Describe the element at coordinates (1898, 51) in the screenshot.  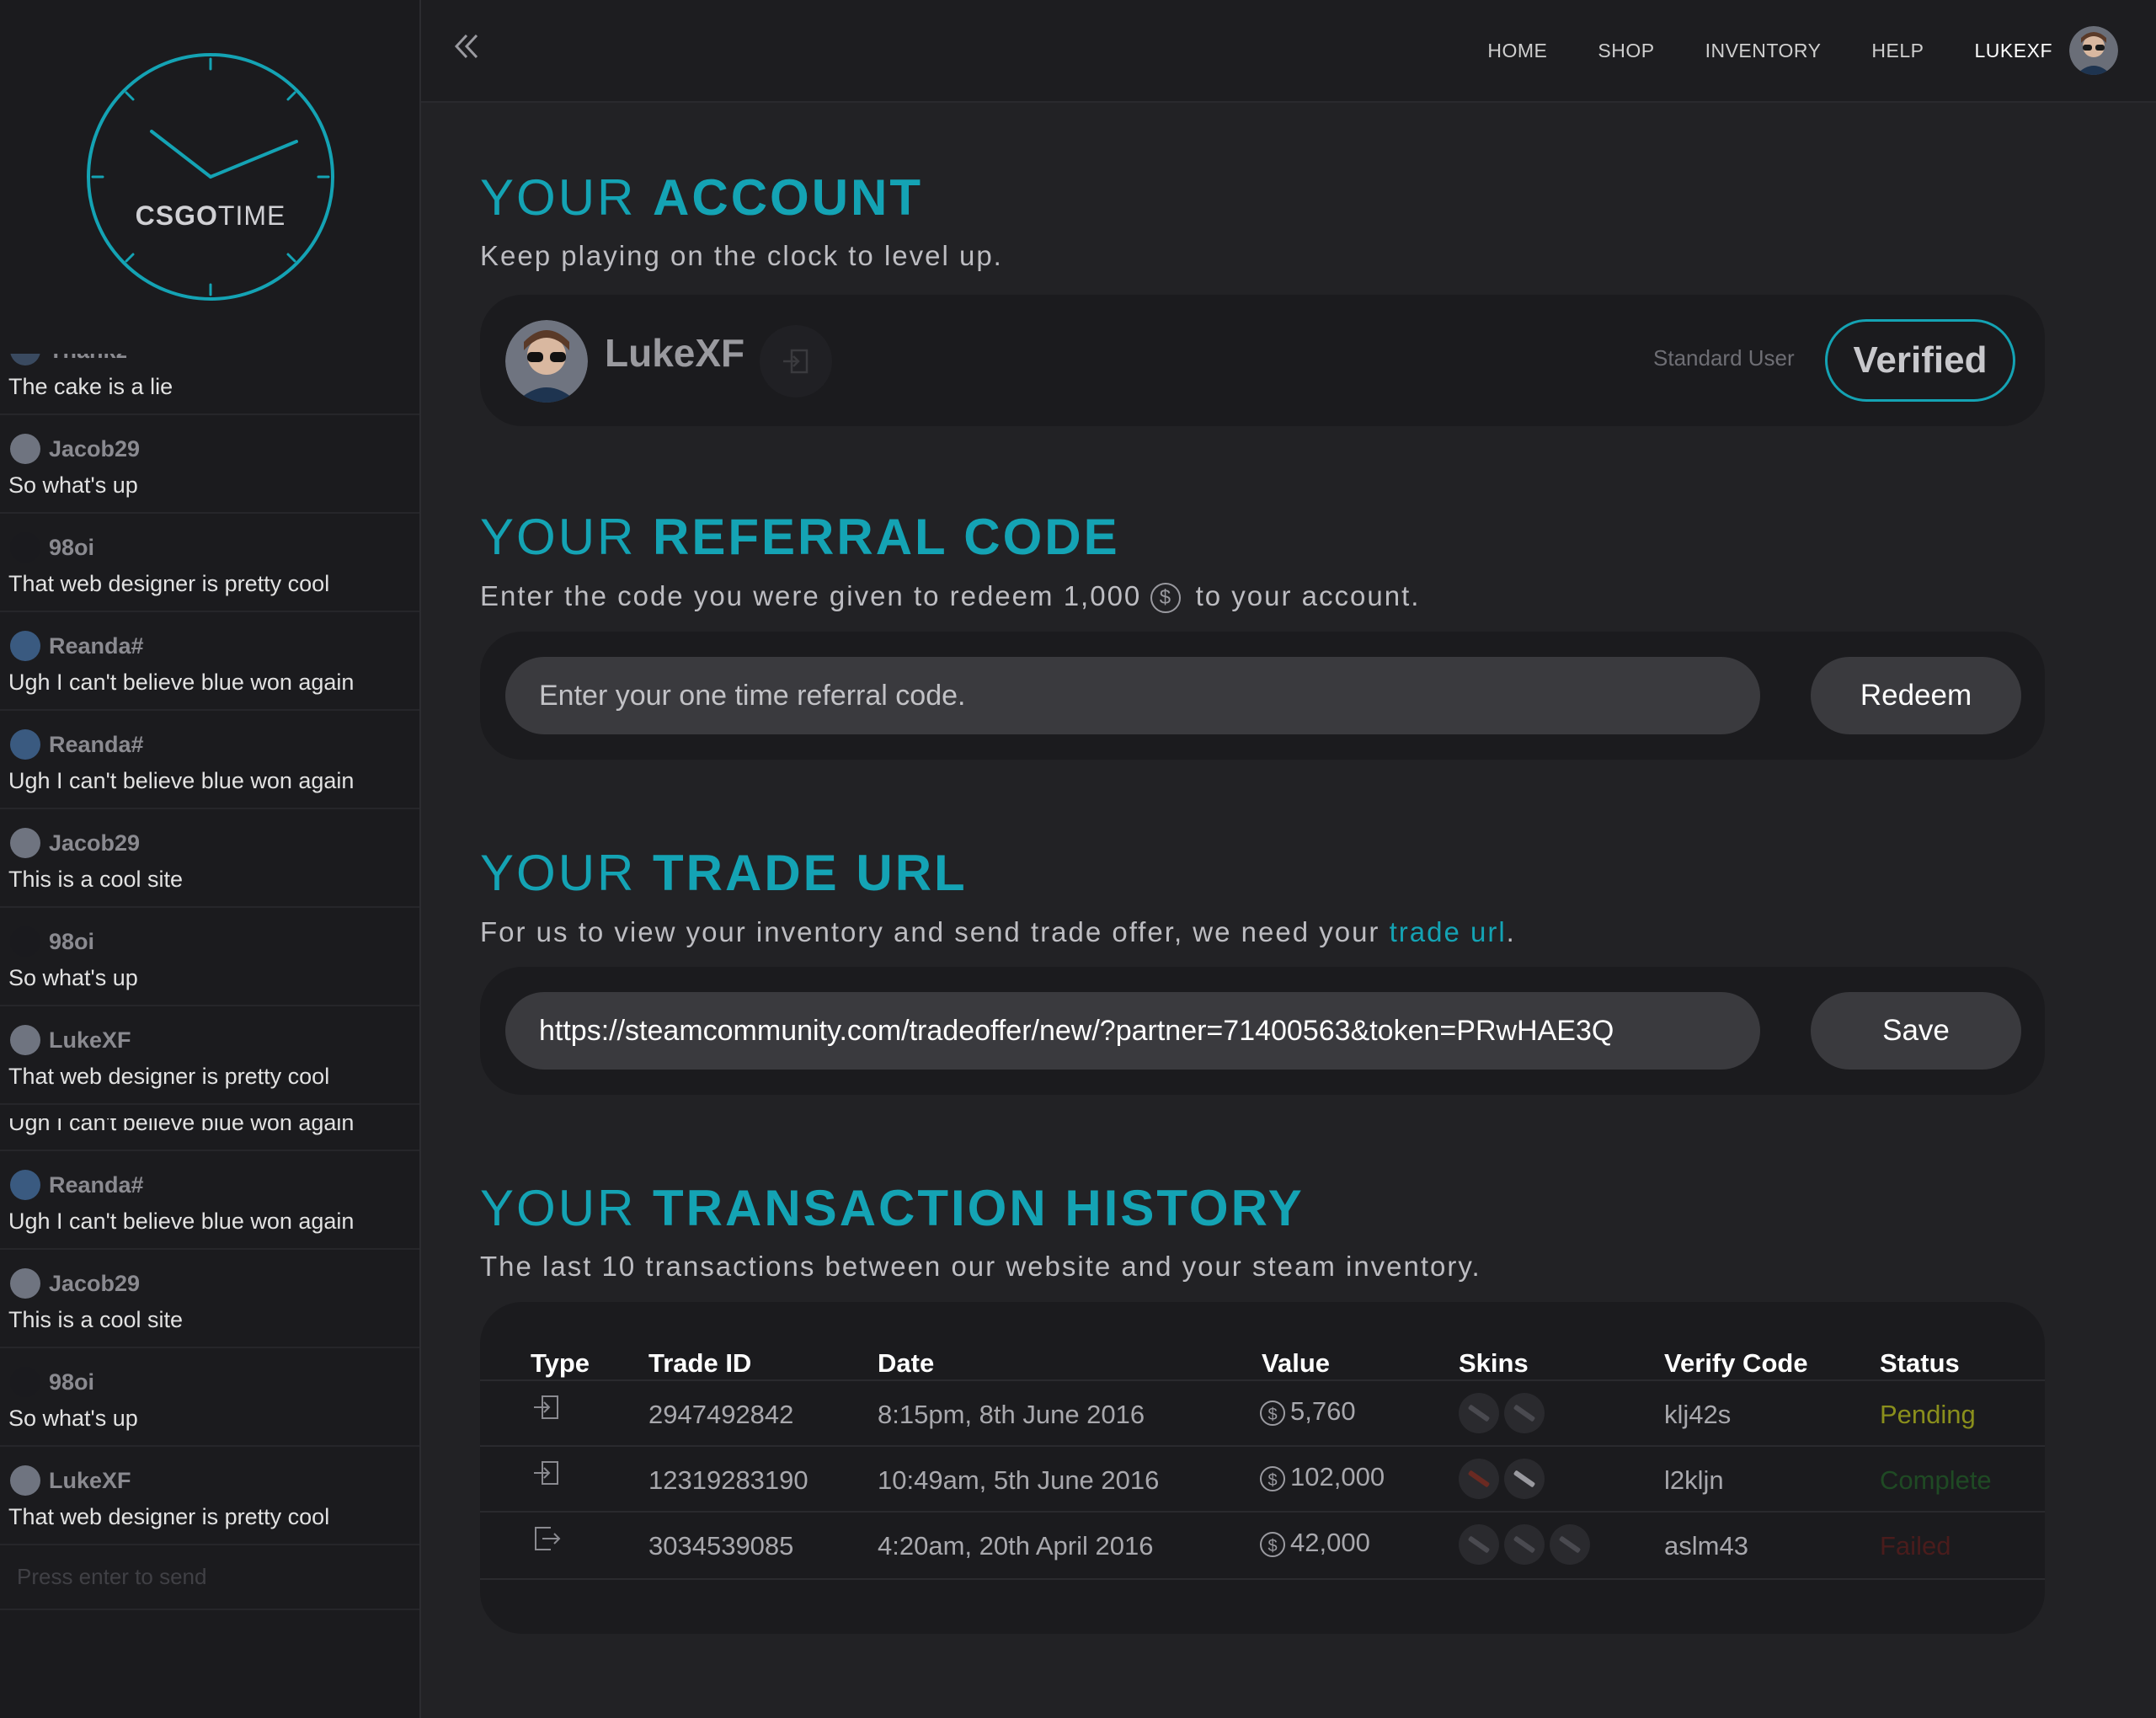
I see `nav-help: HELP` at that location.